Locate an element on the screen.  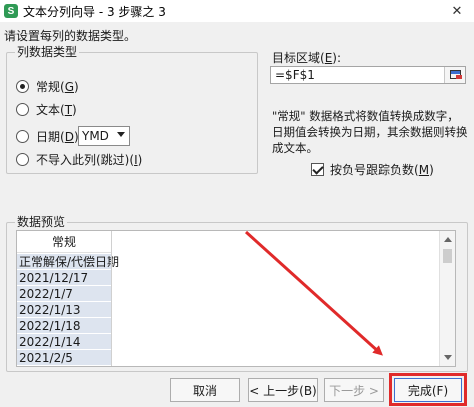
radio-general-indicator is located at coordinates (22, 86).